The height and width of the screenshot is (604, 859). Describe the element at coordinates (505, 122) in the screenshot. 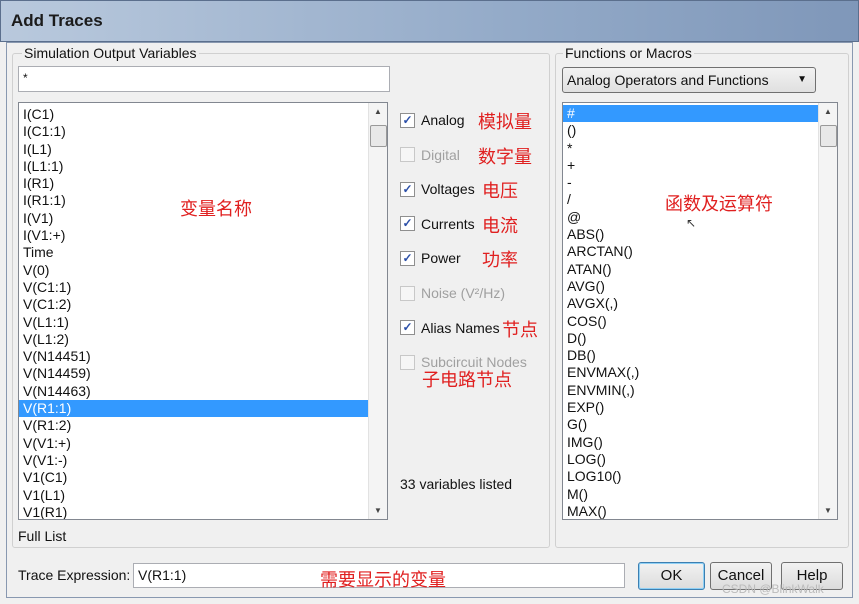

I see `annotation-option: 模拟量` at that location.